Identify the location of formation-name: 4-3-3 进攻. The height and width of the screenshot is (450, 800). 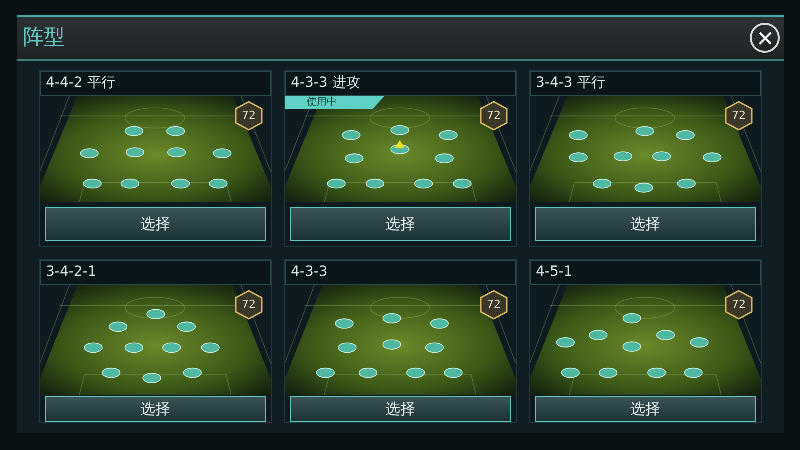
(400, 83).